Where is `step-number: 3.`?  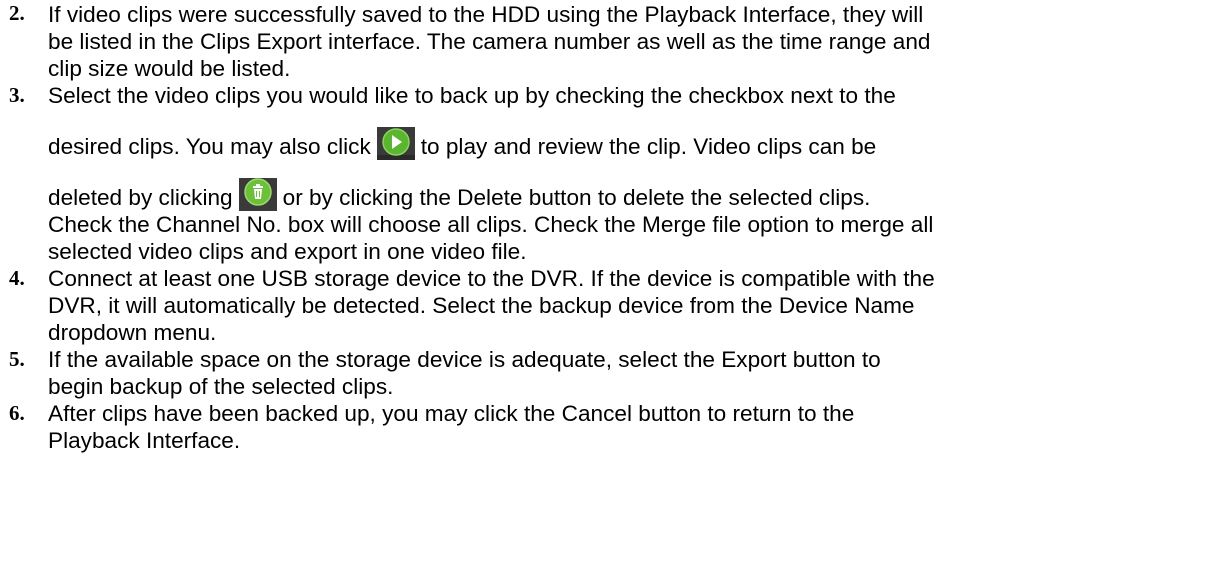
step-number: 3. is located at coordinates (17, 95).